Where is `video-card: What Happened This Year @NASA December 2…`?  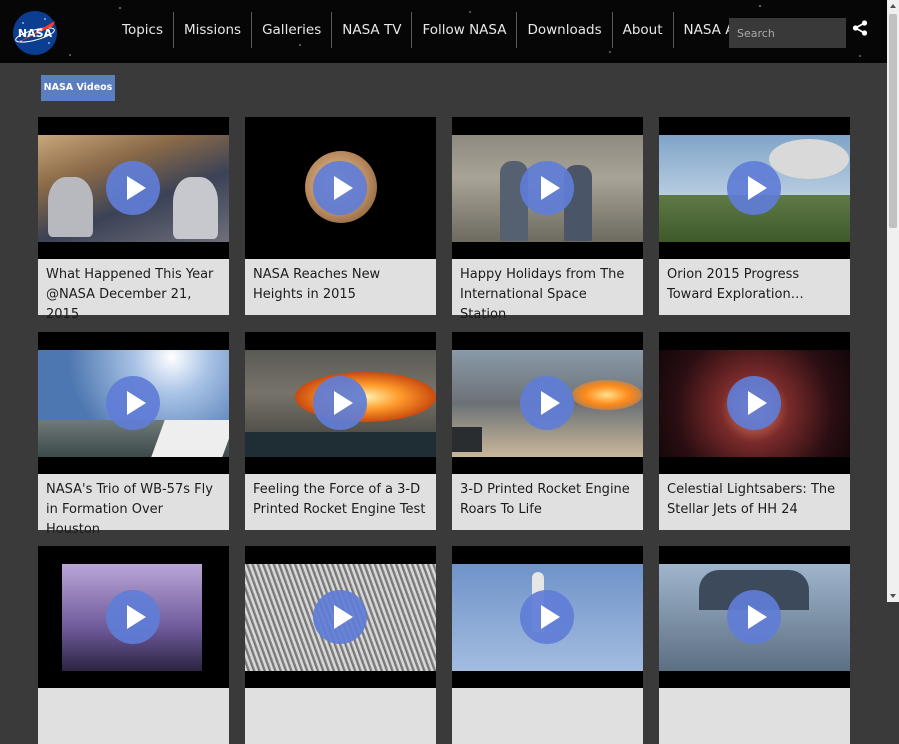
video-card: What Happened This Year @NASA December 2… is located at coordinates (133, 219).